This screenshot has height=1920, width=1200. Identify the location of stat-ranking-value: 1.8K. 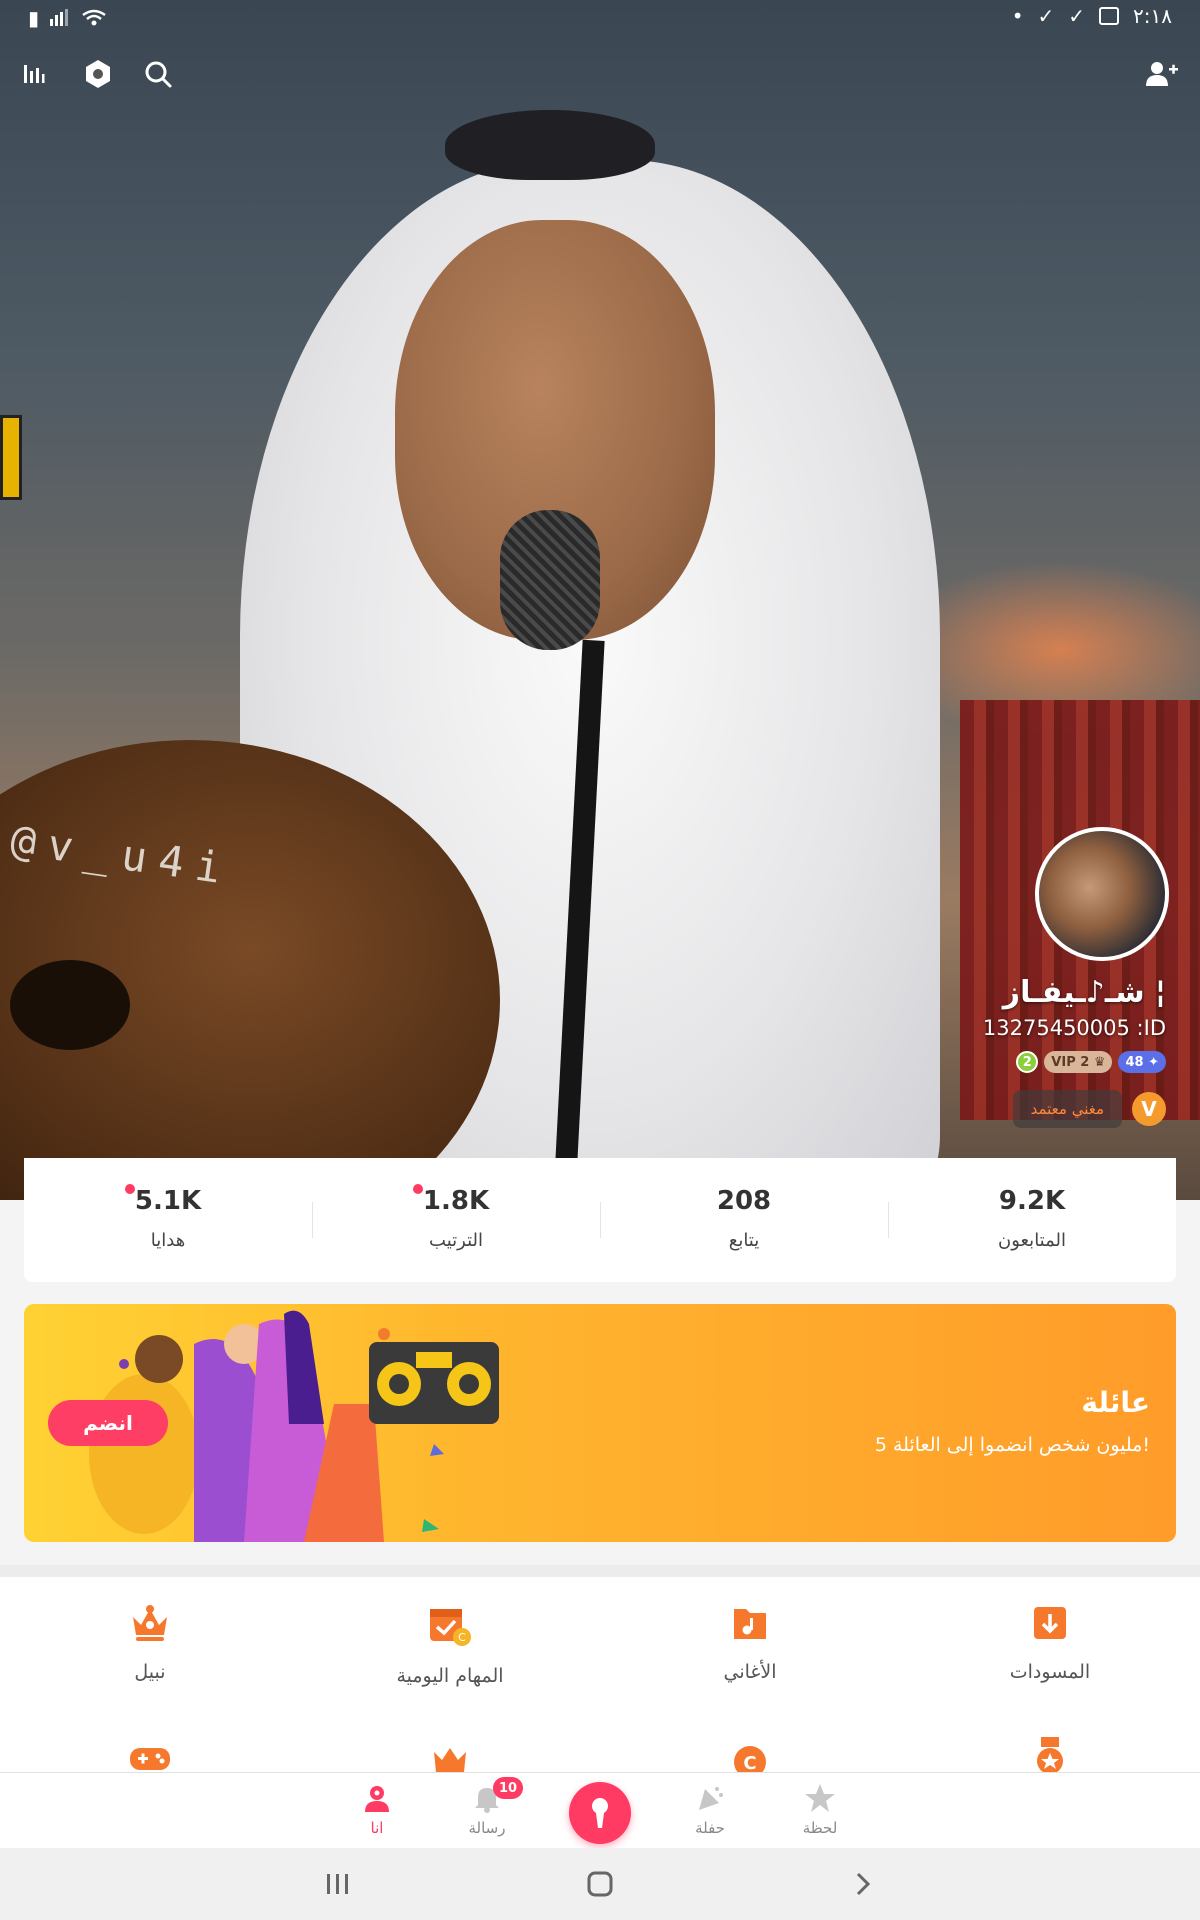
(451, 1200).